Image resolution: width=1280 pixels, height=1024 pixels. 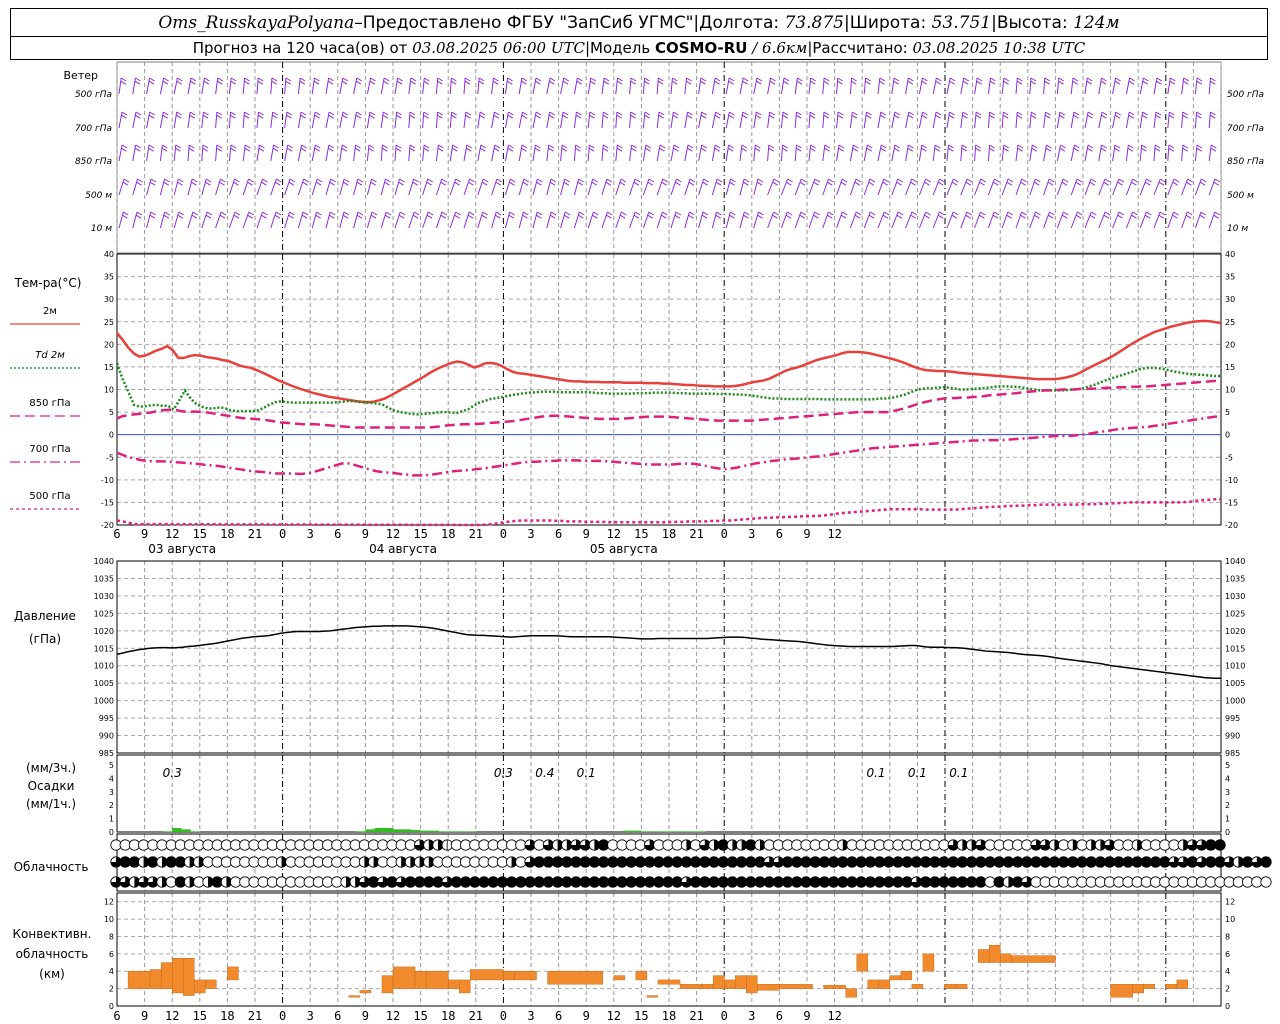 I want to click on temp-tick-left: 20, so click(x=109, y=344).